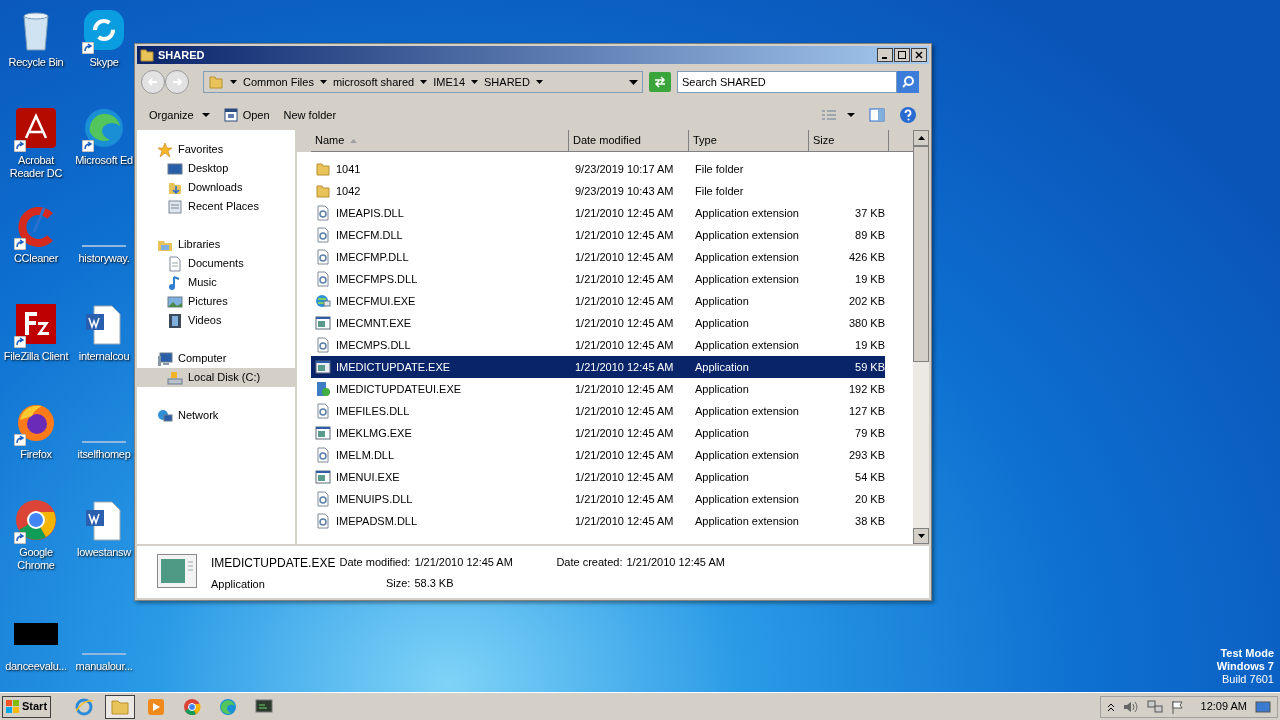 This screenshot has height=720, width=1280. What do you see at coordinates (216, 206) in the screenshot?
I see `sidebar-item: Recent Places` at bounding box center [216, 206].